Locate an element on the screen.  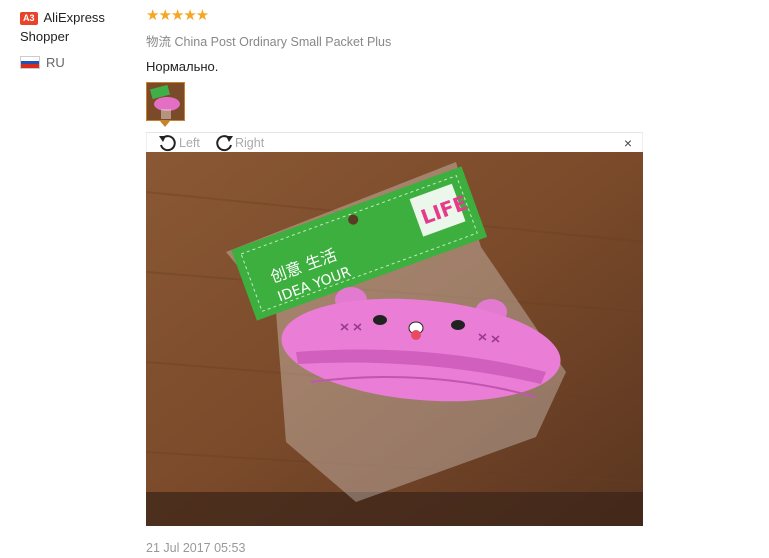
reviewer-info: A3 AliExpress Shopper RU is located at coordinates (80, 39).